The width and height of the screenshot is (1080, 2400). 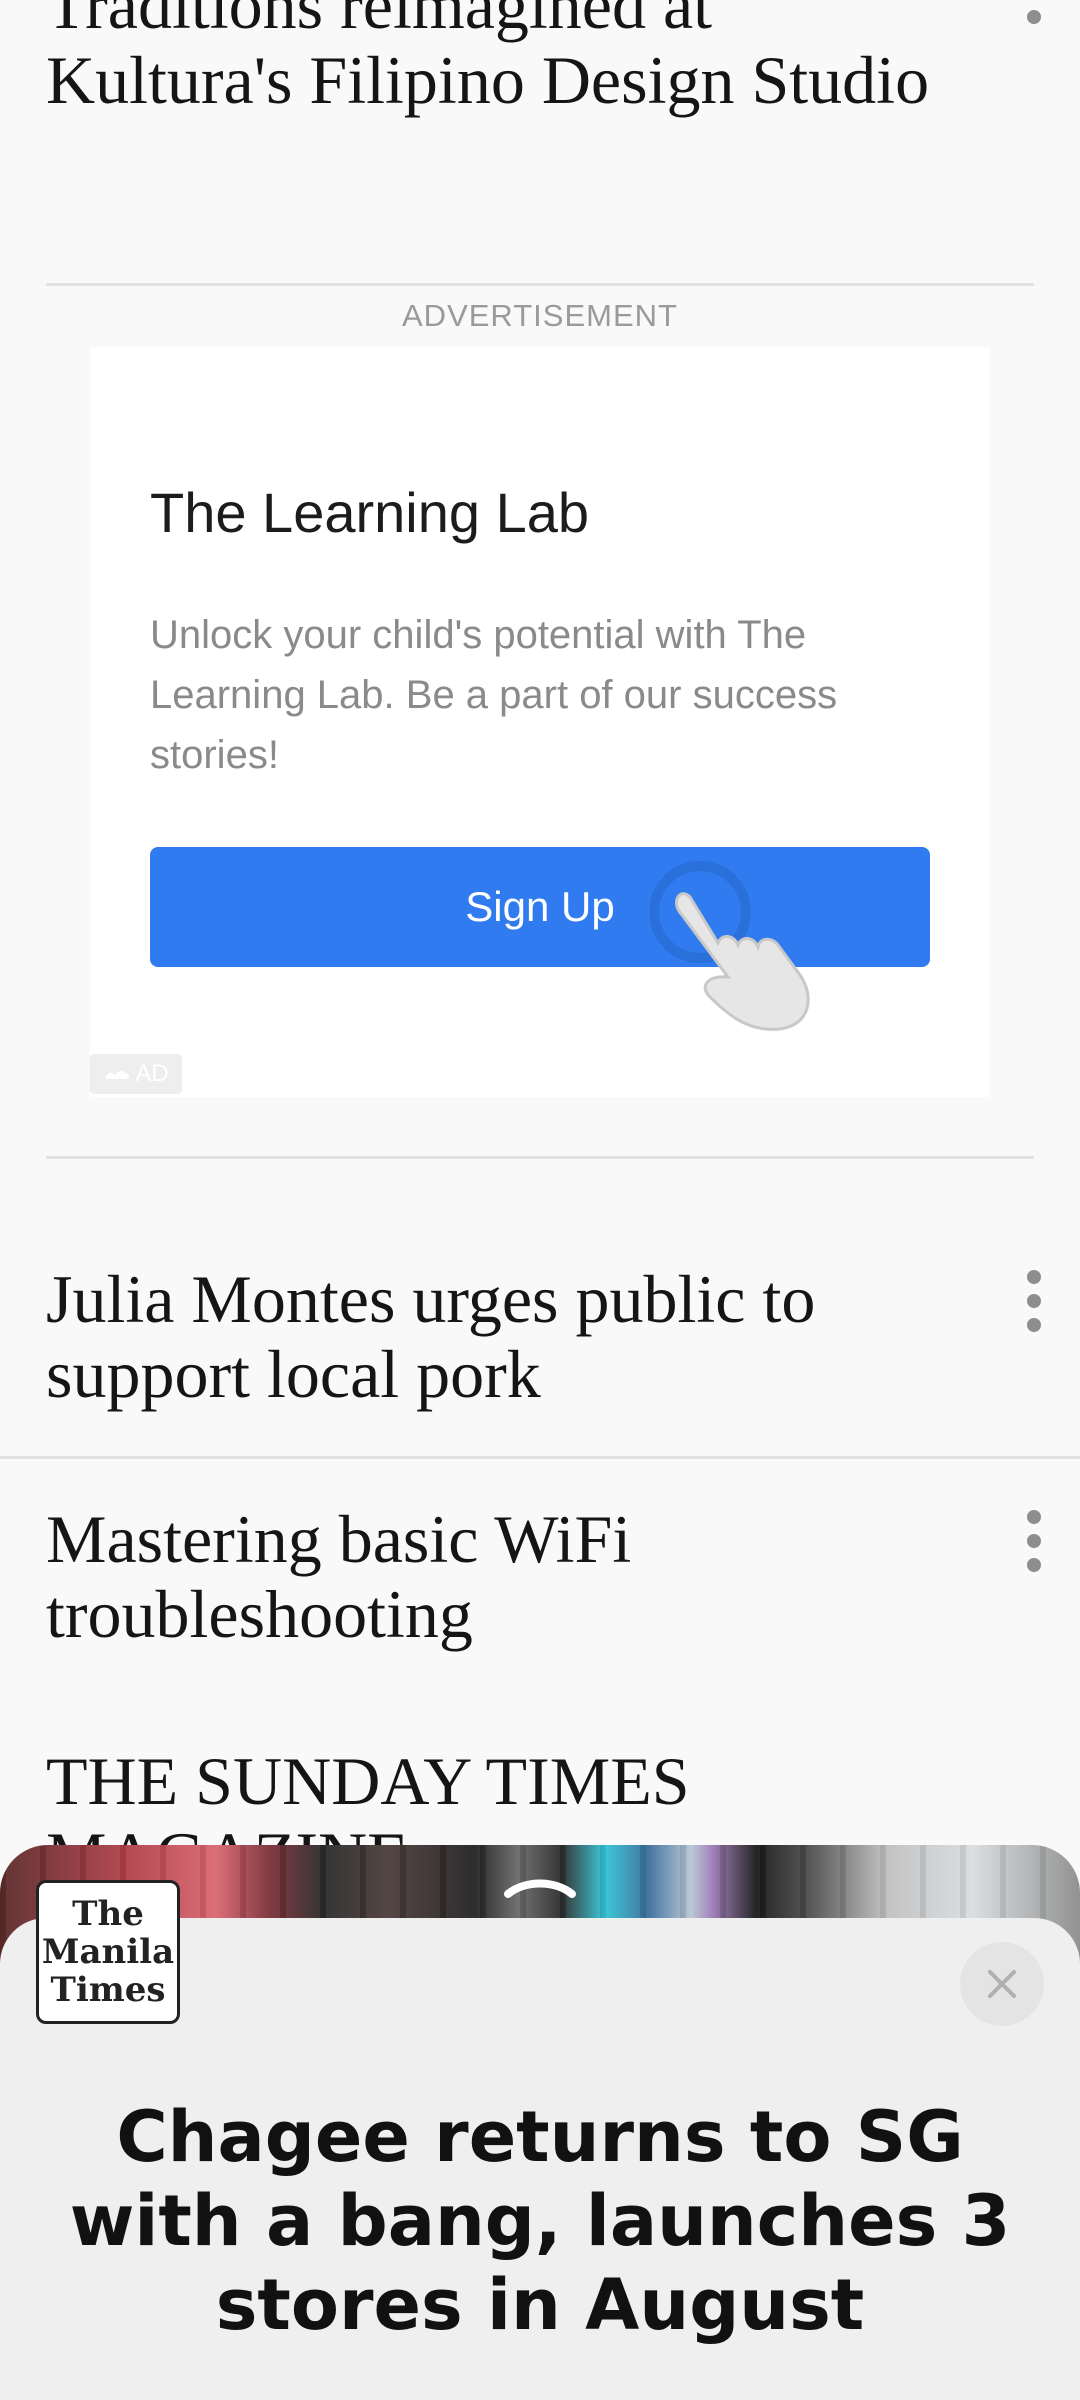 I want to click on close-icon, so click(x=1002, y=1984).